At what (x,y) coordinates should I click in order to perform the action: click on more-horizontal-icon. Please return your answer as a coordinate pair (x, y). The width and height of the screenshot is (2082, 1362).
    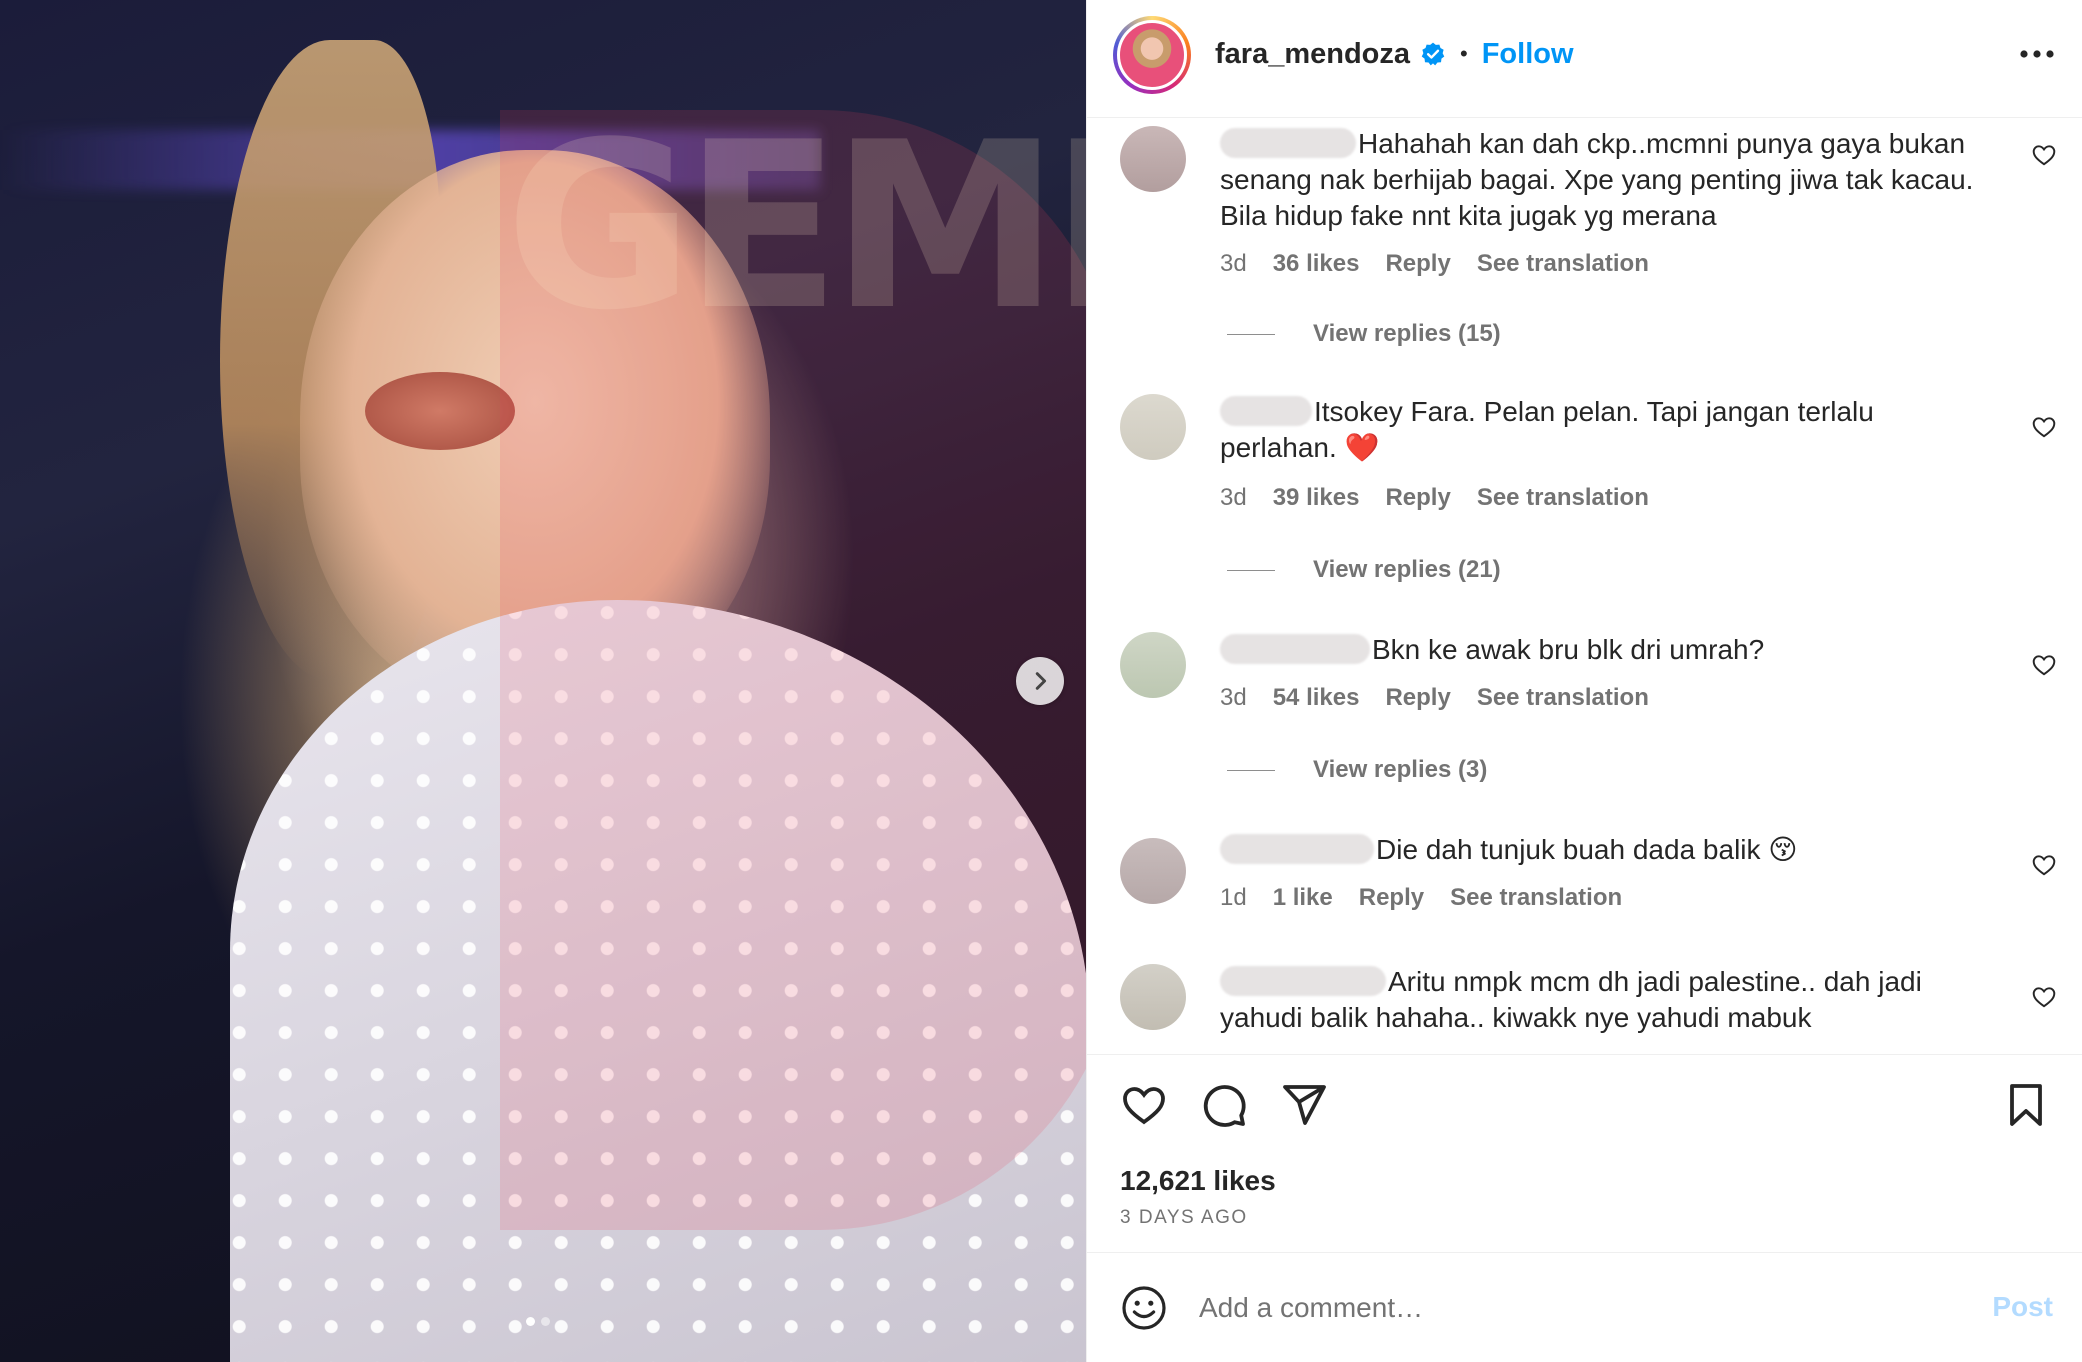
    Looking at the image, I should click on (2037, 54).